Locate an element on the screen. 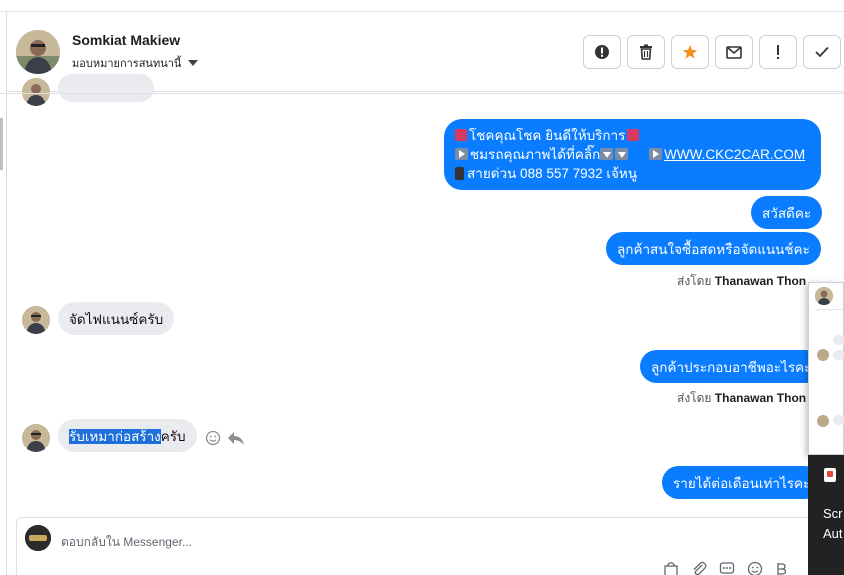 The height and width of the screenshot is (575, 844). attachment-icon is located at coordinates (699, 568).